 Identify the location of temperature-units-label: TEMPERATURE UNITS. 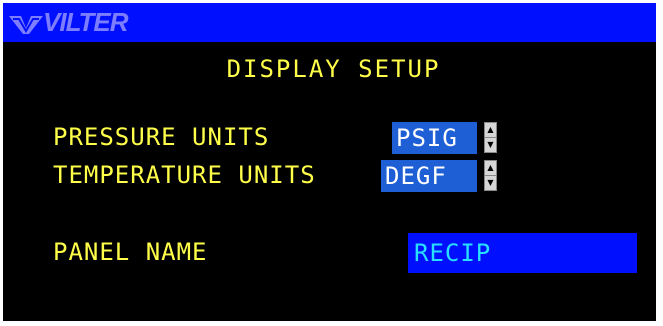
(184, 175).